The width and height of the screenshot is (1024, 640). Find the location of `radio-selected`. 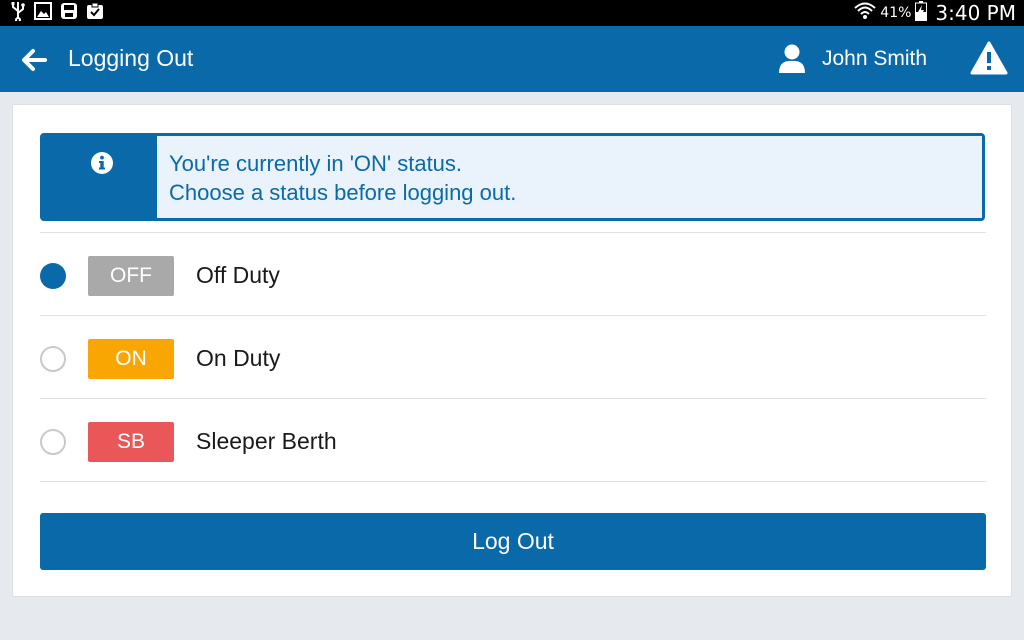

radio-selected is located at coordinates (53, 276).